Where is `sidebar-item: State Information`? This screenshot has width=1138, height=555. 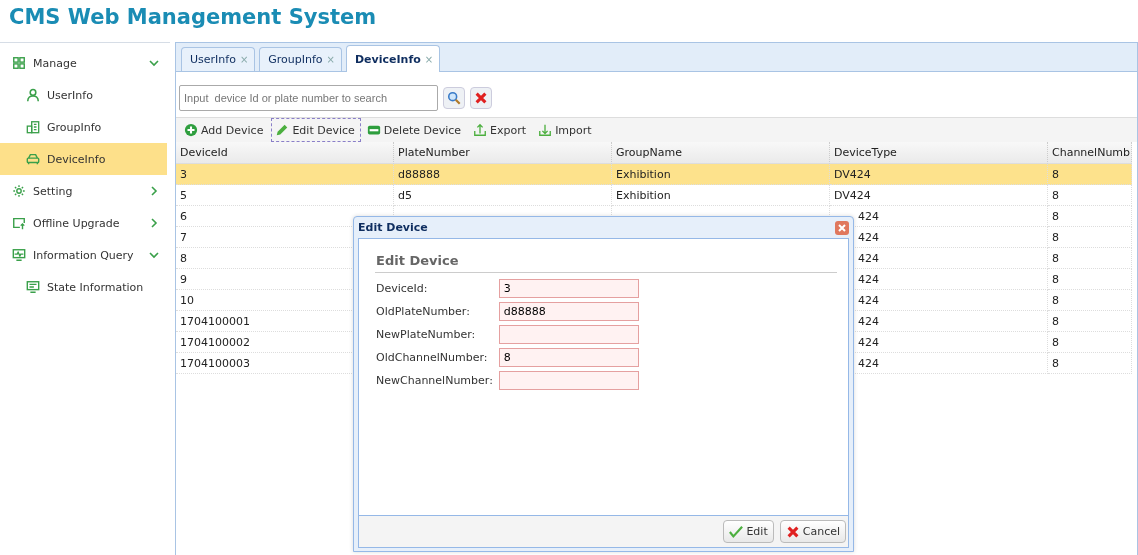
sidebar-item: State Information is located at coordinates (83, 287).